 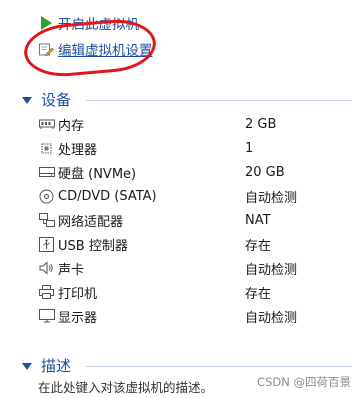 What do you see at coordinates (188, 244) in the screenshot?
I see `device-row: USB 控制器 存在` at bounding box center [188, 244].